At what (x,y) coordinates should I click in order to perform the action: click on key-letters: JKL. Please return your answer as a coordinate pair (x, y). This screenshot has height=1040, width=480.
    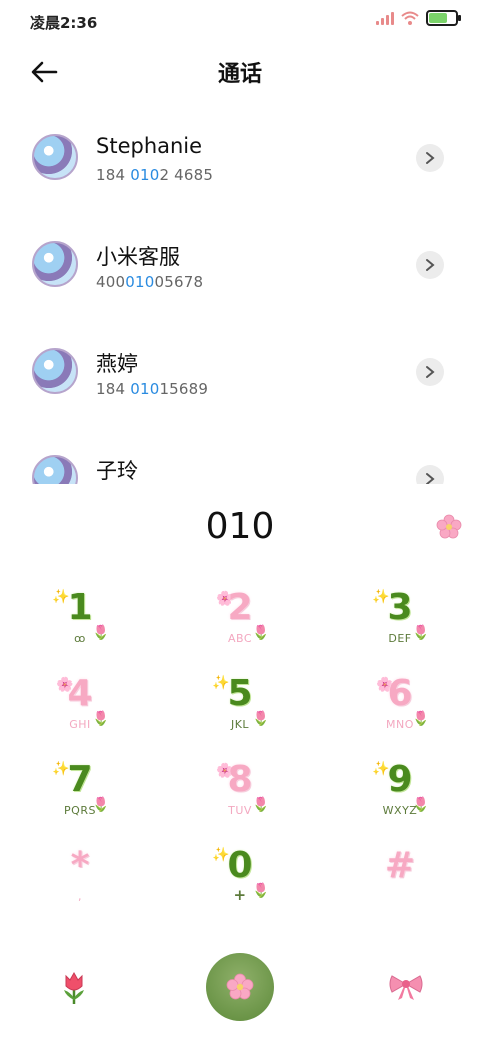
    Looking at the image, I should click on (240, 724).